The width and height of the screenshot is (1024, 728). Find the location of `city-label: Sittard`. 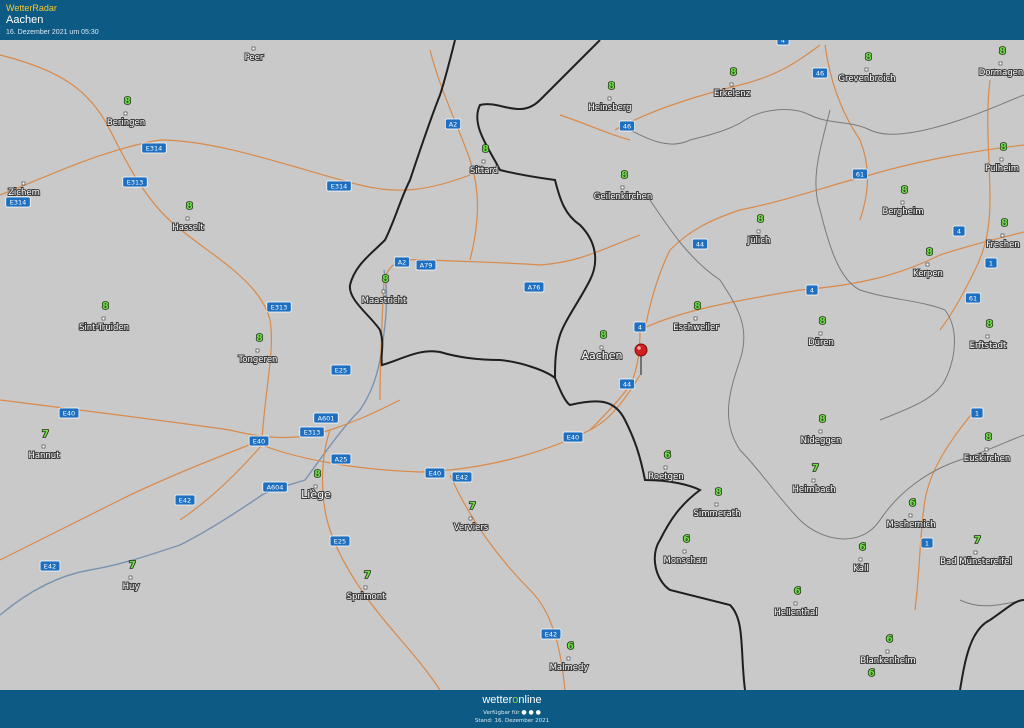

city-label: Sittard is located at coordinates (484, 171).